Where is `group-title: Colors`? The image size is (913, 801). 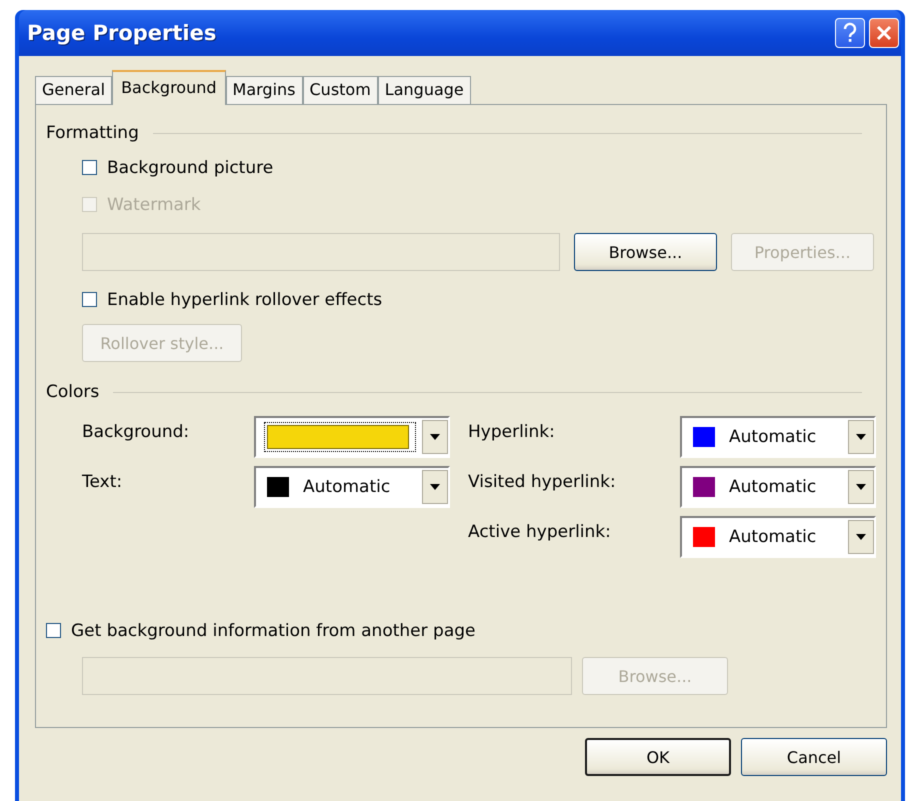 group-title: Colors is located at coordinates (73, 392).